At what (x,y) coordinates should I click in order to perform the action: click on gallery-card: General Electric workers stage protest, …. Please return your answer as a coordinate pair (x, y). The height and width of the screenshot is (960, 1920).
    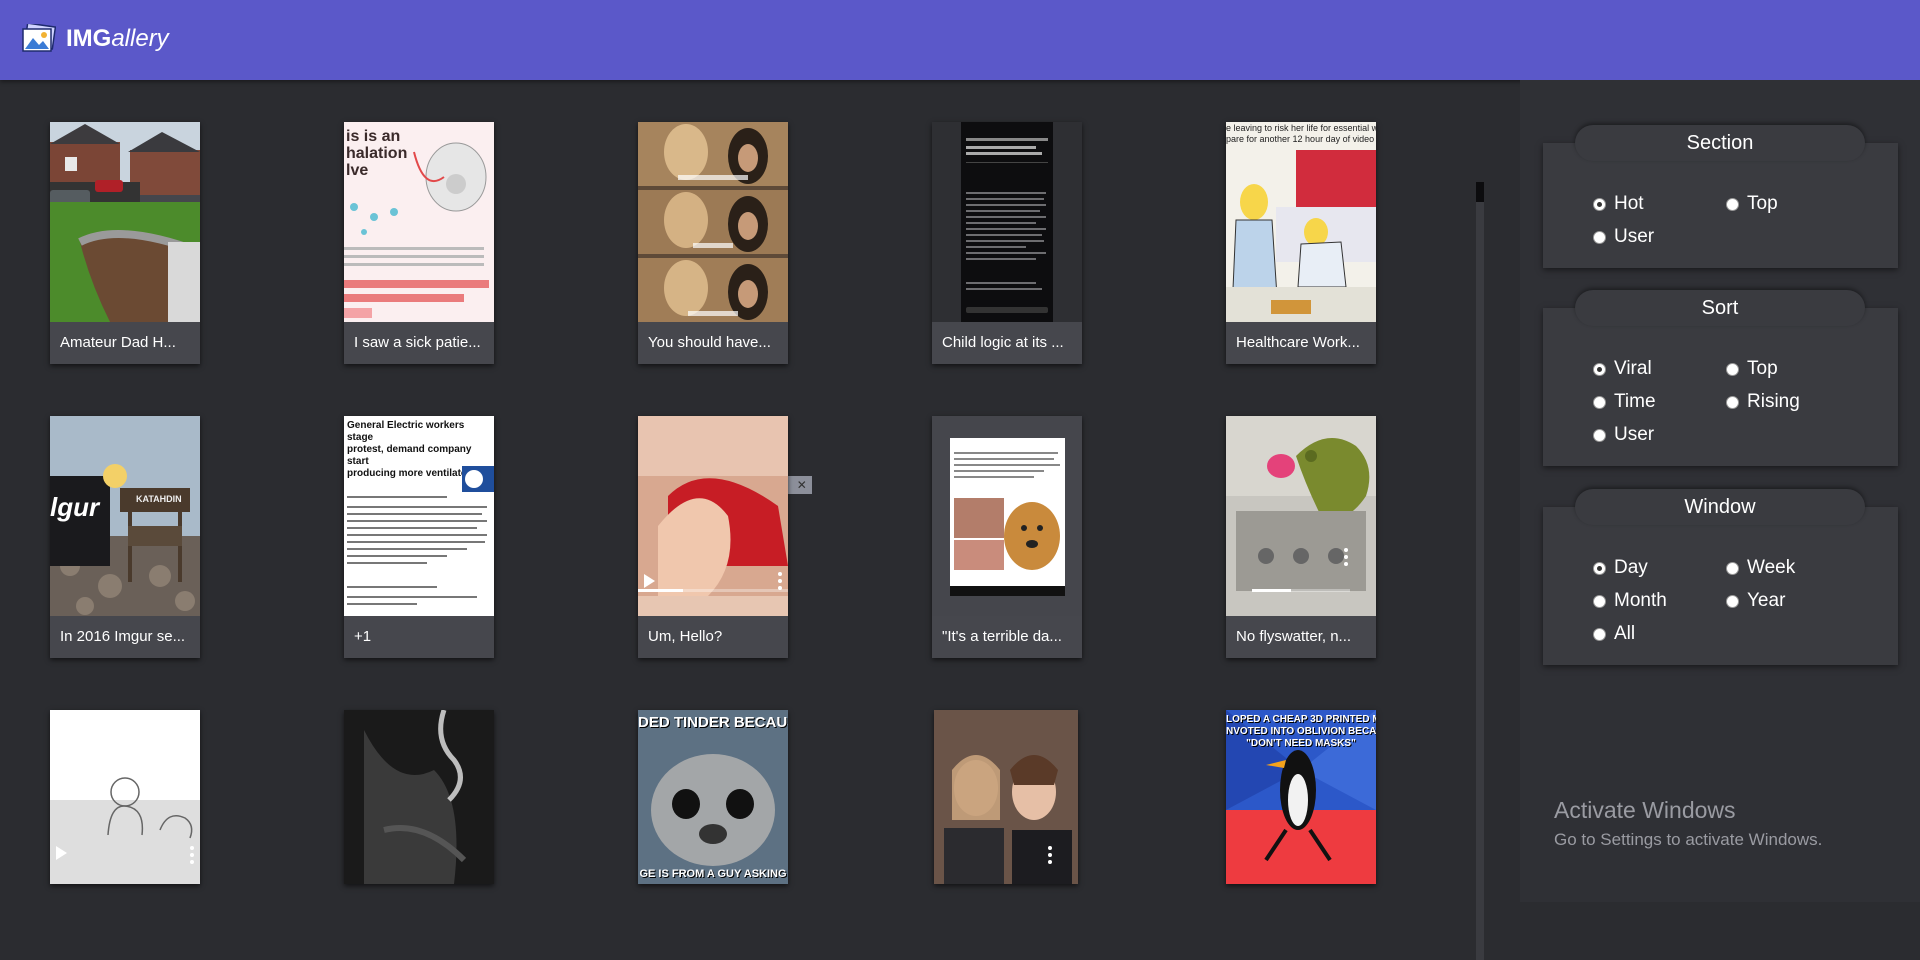
    Looking at the image, I should click on (419, 537).